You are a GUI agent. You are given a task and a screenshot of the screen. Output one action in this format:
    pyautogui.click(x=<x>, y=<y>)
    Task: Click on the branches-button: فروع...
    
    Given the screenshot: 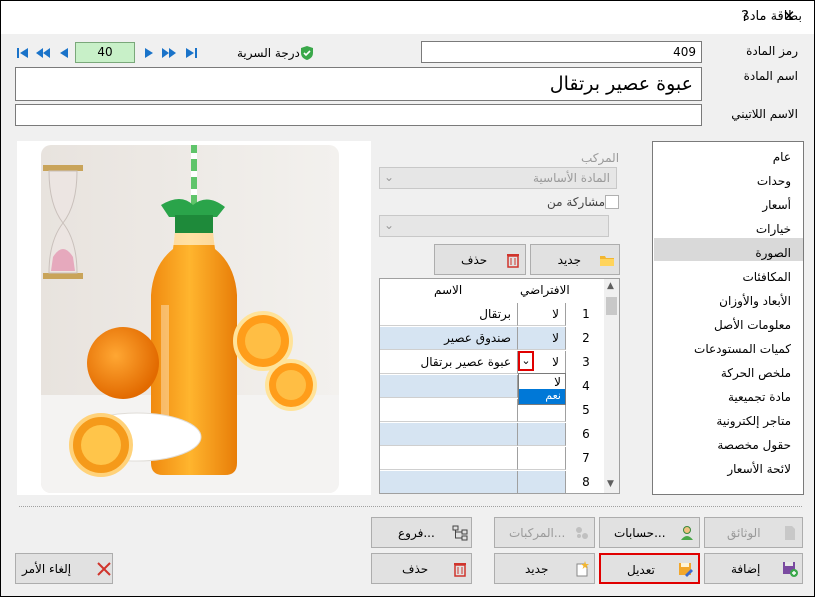 What is the action you would take?
    pyautogui.click(x=421, y=532)
    